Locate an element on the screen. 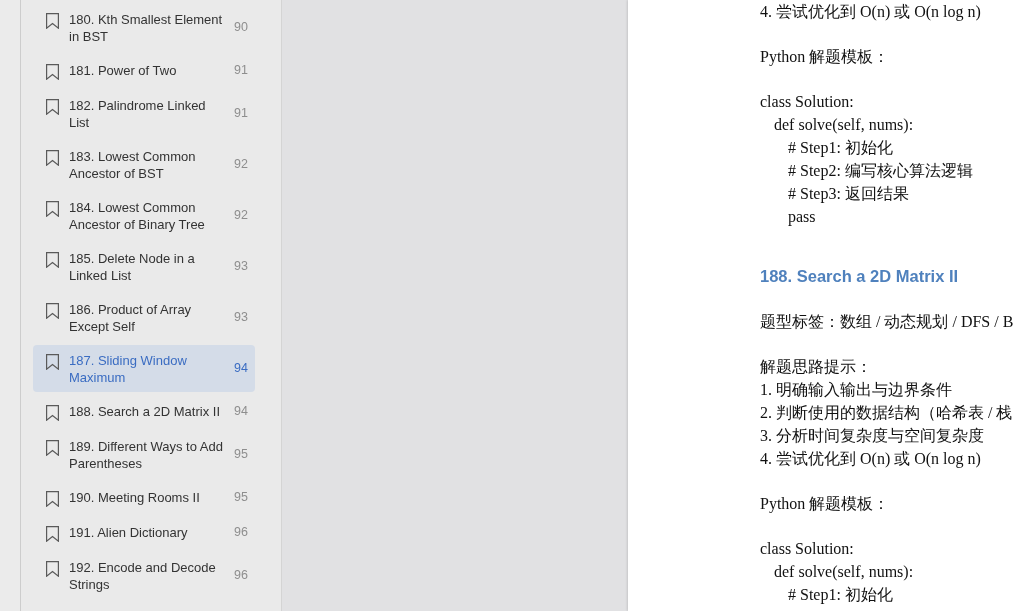 The width and height of the screenshot is (1019, 611). page-number: 90 is located at coordinates (240, 27).